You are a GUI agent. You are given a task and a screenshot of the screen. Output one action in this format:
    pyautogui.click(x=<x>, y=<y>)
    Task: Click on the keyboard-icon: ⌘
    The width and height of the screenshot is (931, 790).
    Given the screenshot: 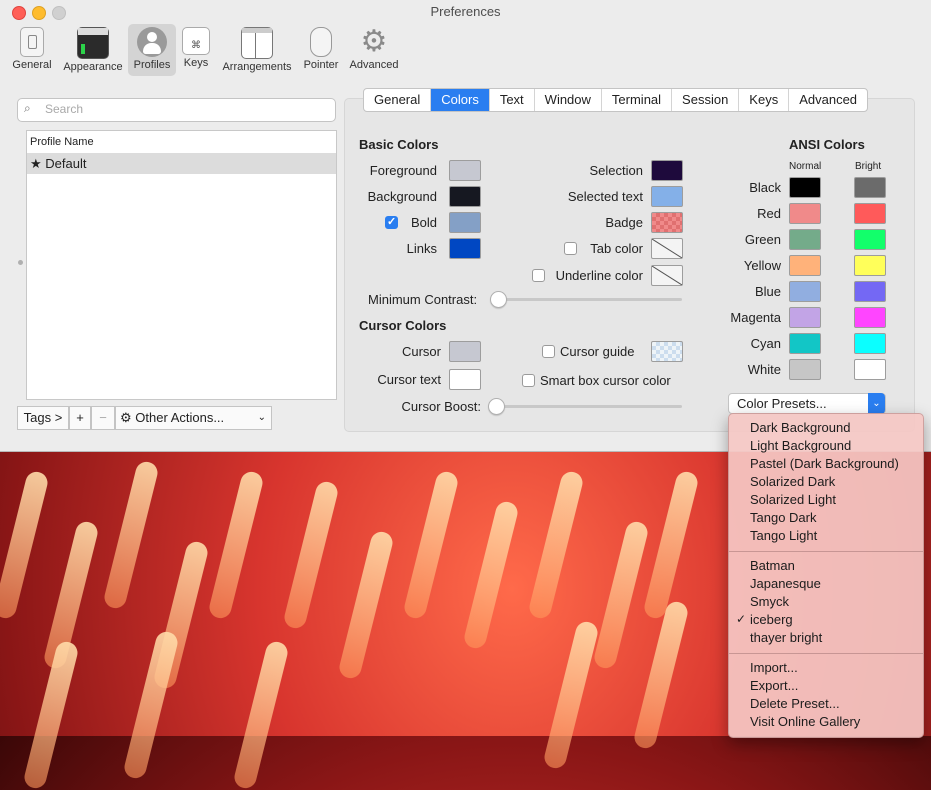 What is the action you would take?
    pyautogui.click(x=196, y=41)
    